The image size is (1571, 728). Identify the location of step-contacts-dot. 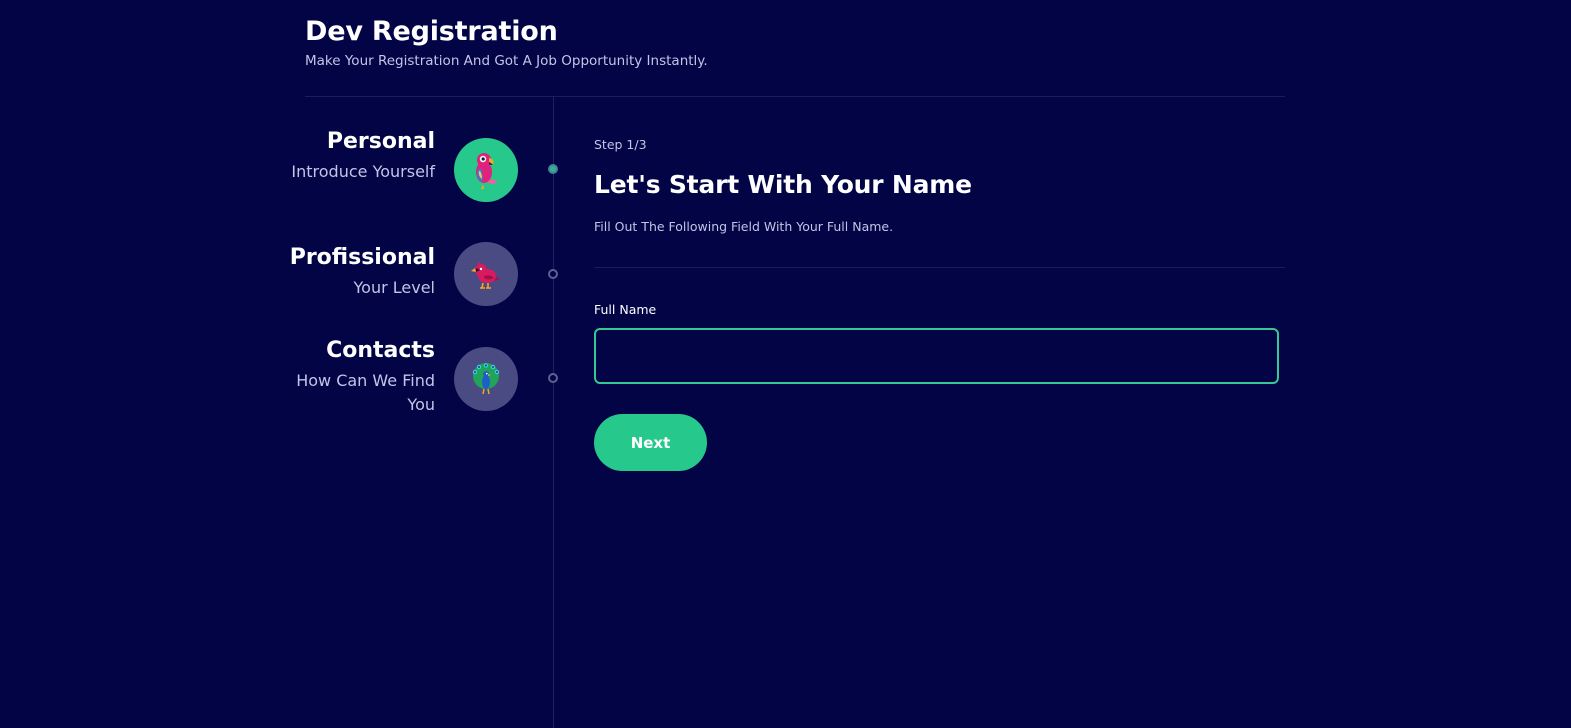
(553, 378).